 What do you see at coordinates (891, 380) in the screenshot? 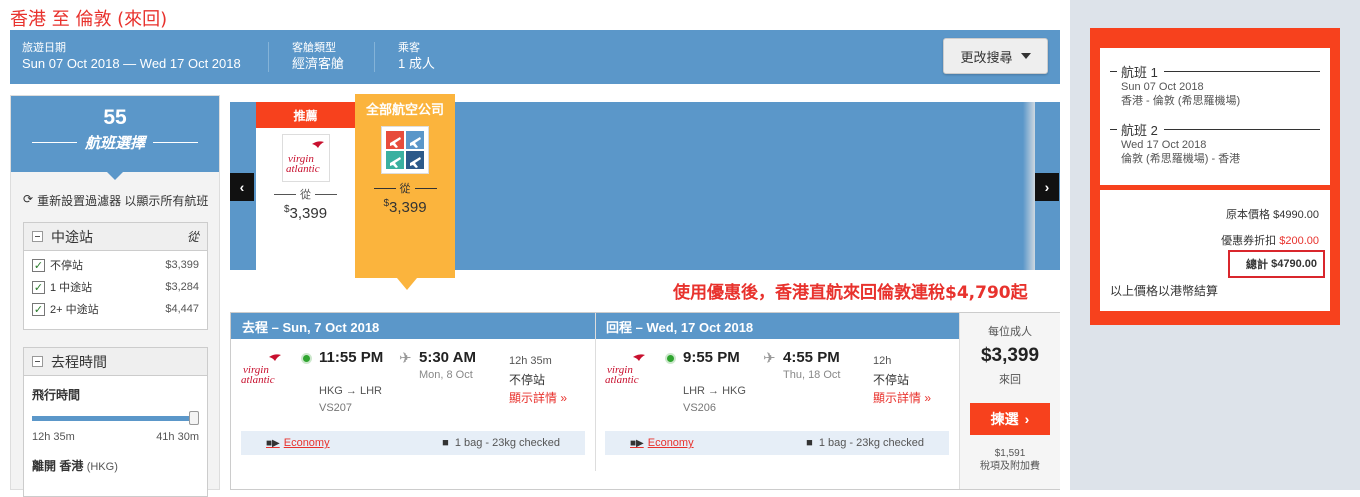
I see `stops: 不停站` at bounding box center [891, 380].